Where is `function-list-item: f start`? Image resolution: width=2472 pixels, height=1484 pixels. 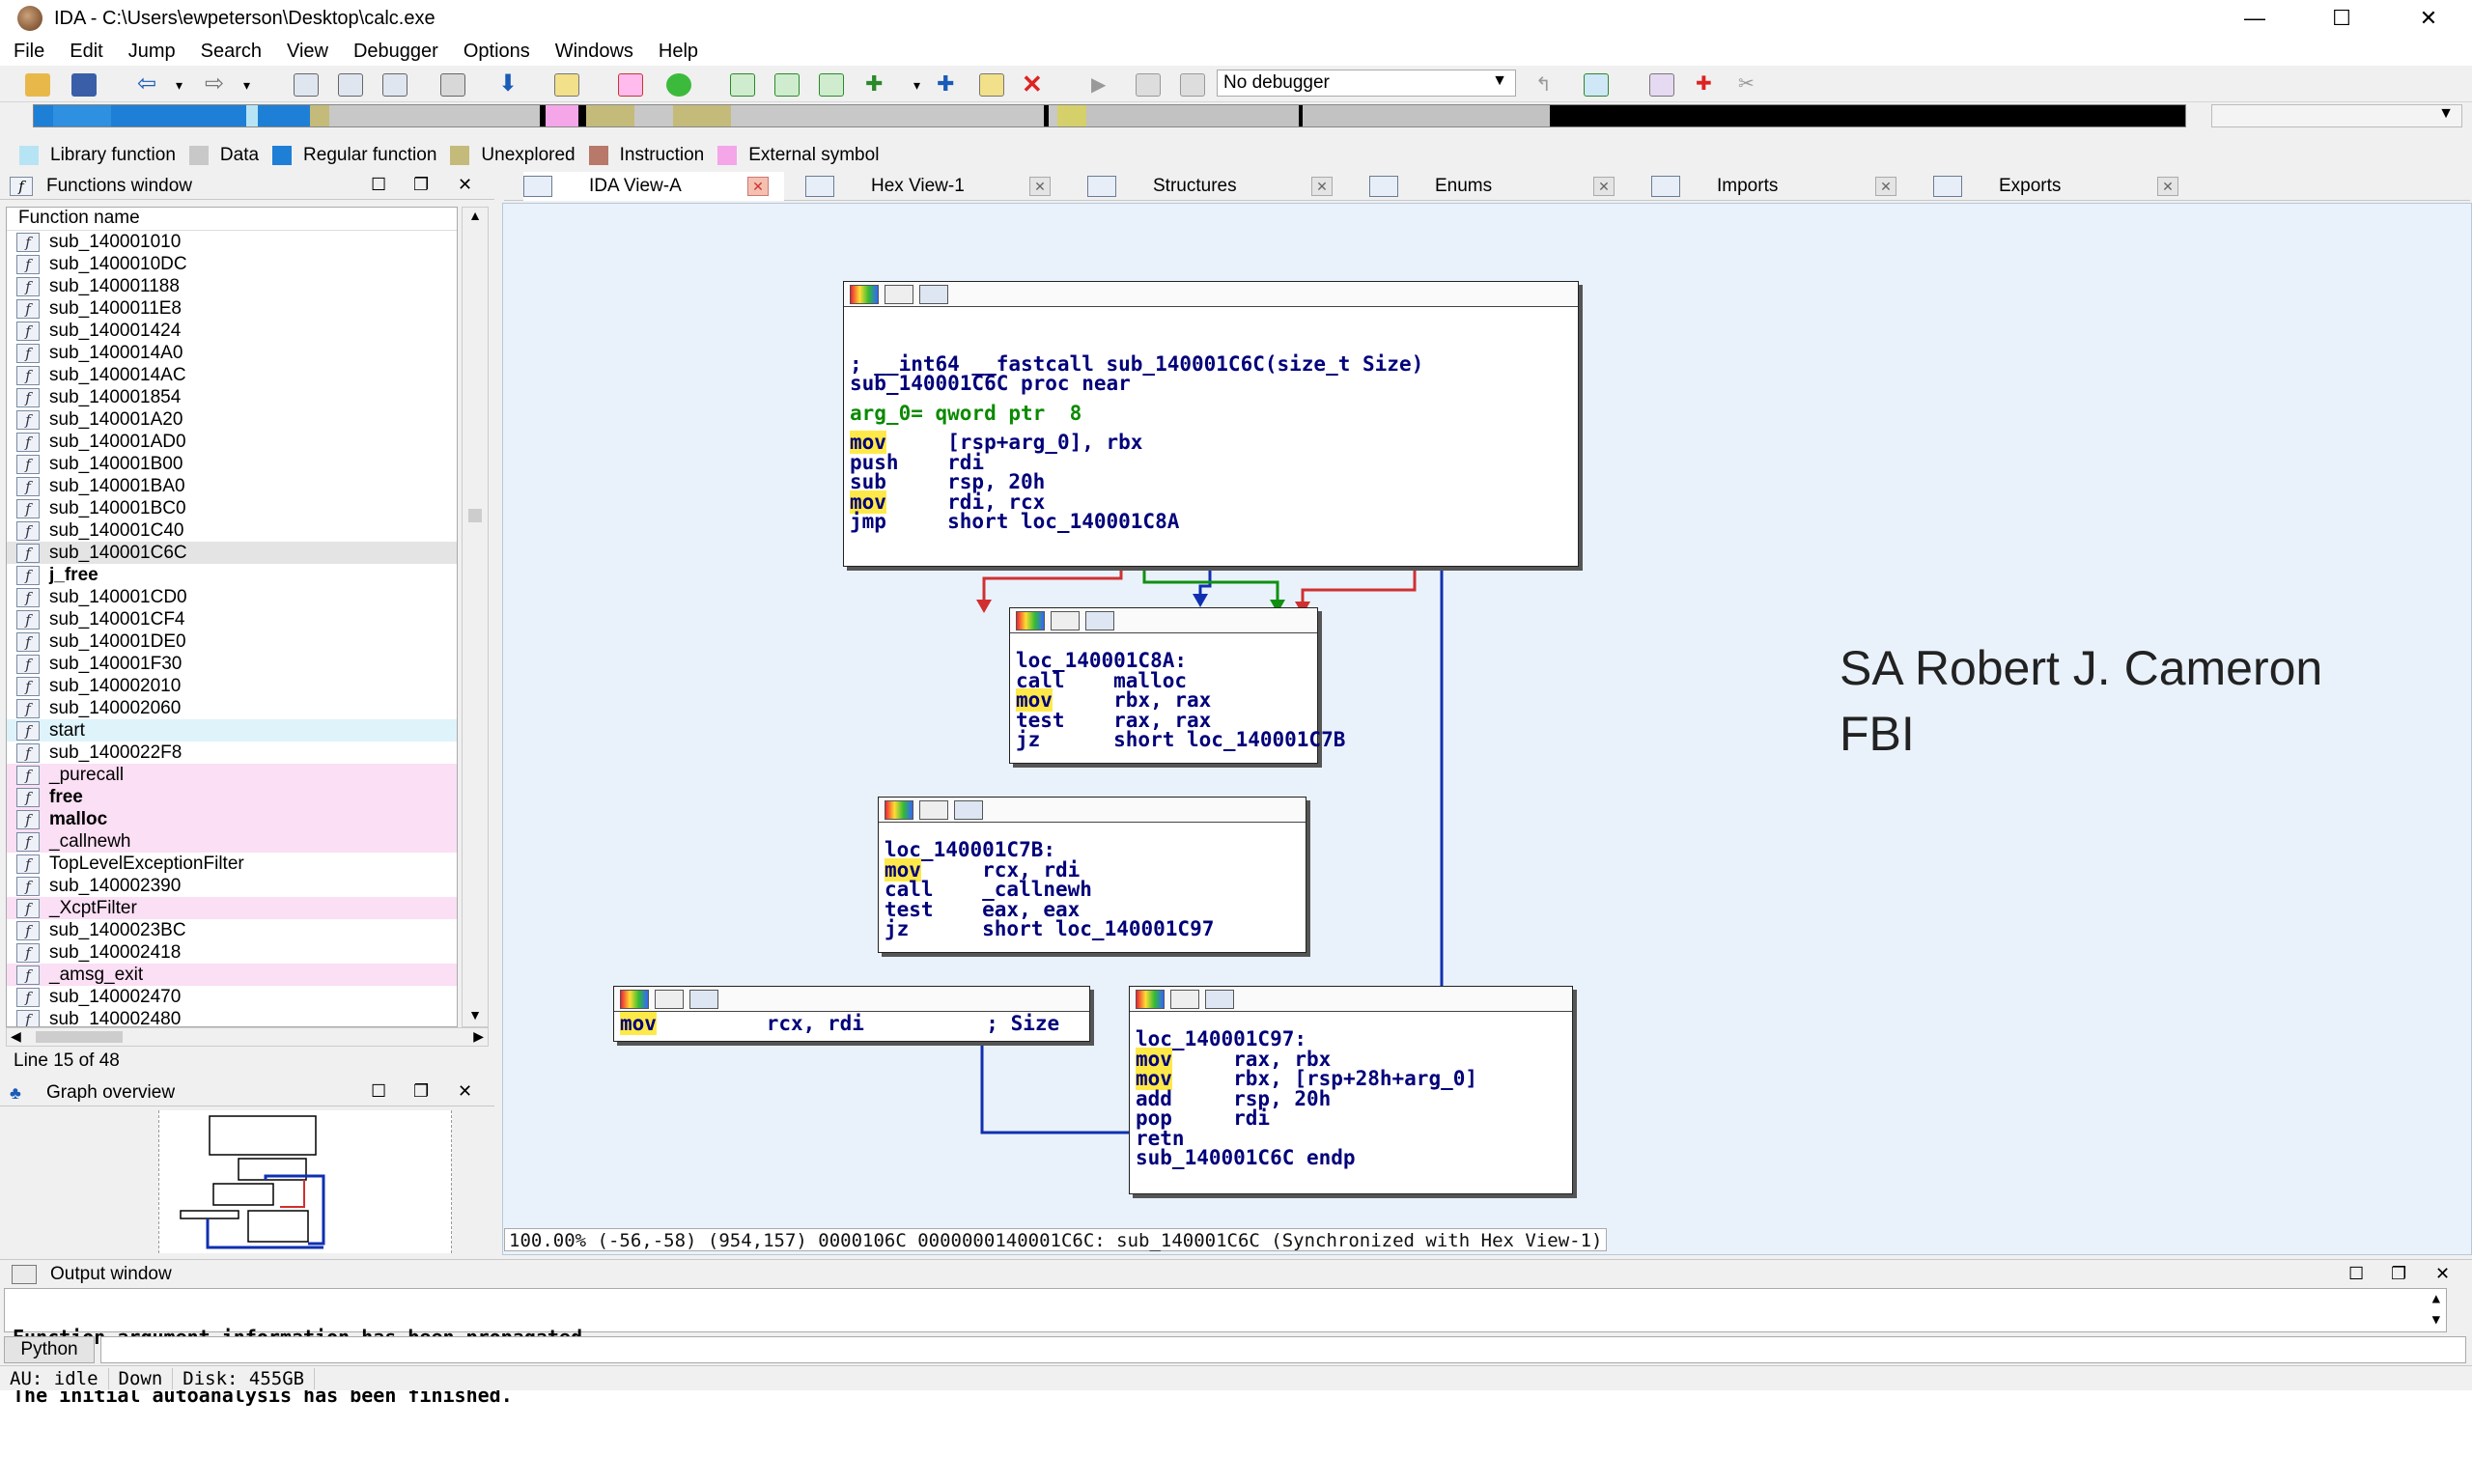 function-list-item: f start is located at coordinates (232, 731).